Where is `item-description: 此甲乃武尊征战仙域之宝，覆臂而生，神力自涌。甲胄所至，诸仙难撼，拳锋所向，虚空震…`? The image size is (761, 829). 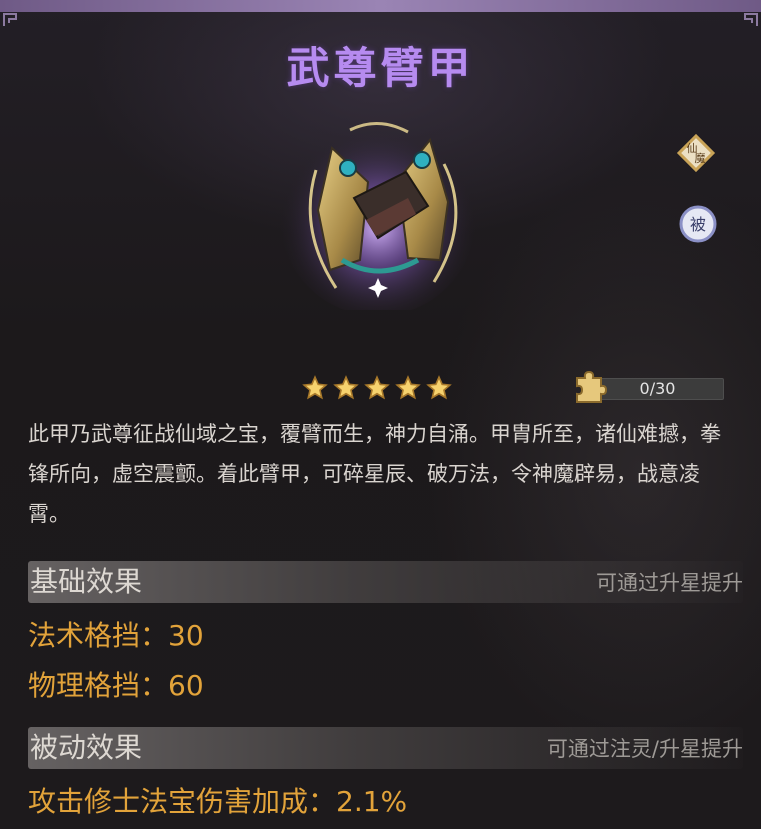 item-description: 此甲乃武尊征战仙域之宝，覆臂而生，神力自涌。甲胄所至，诸仙难撼，拳锋所向，虚空震… is located at coordinates (374, 474).